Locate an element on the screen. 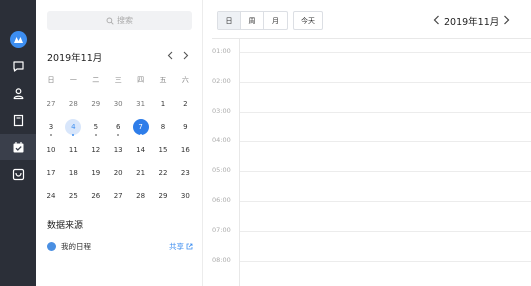  hour-label: 03:00 is located at coordinates (221, 110).